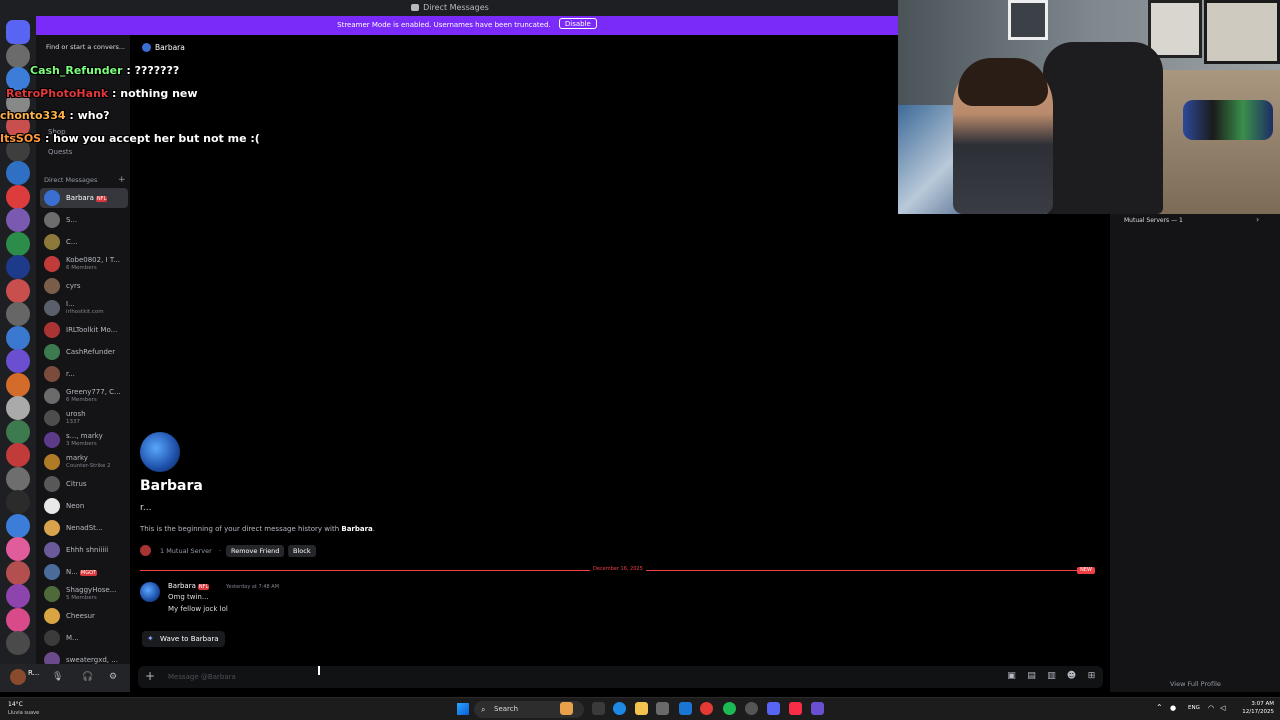  Describe the element at coordinates (1173, 708) in the screenshot. I see `tray-icon: ●` at that location.